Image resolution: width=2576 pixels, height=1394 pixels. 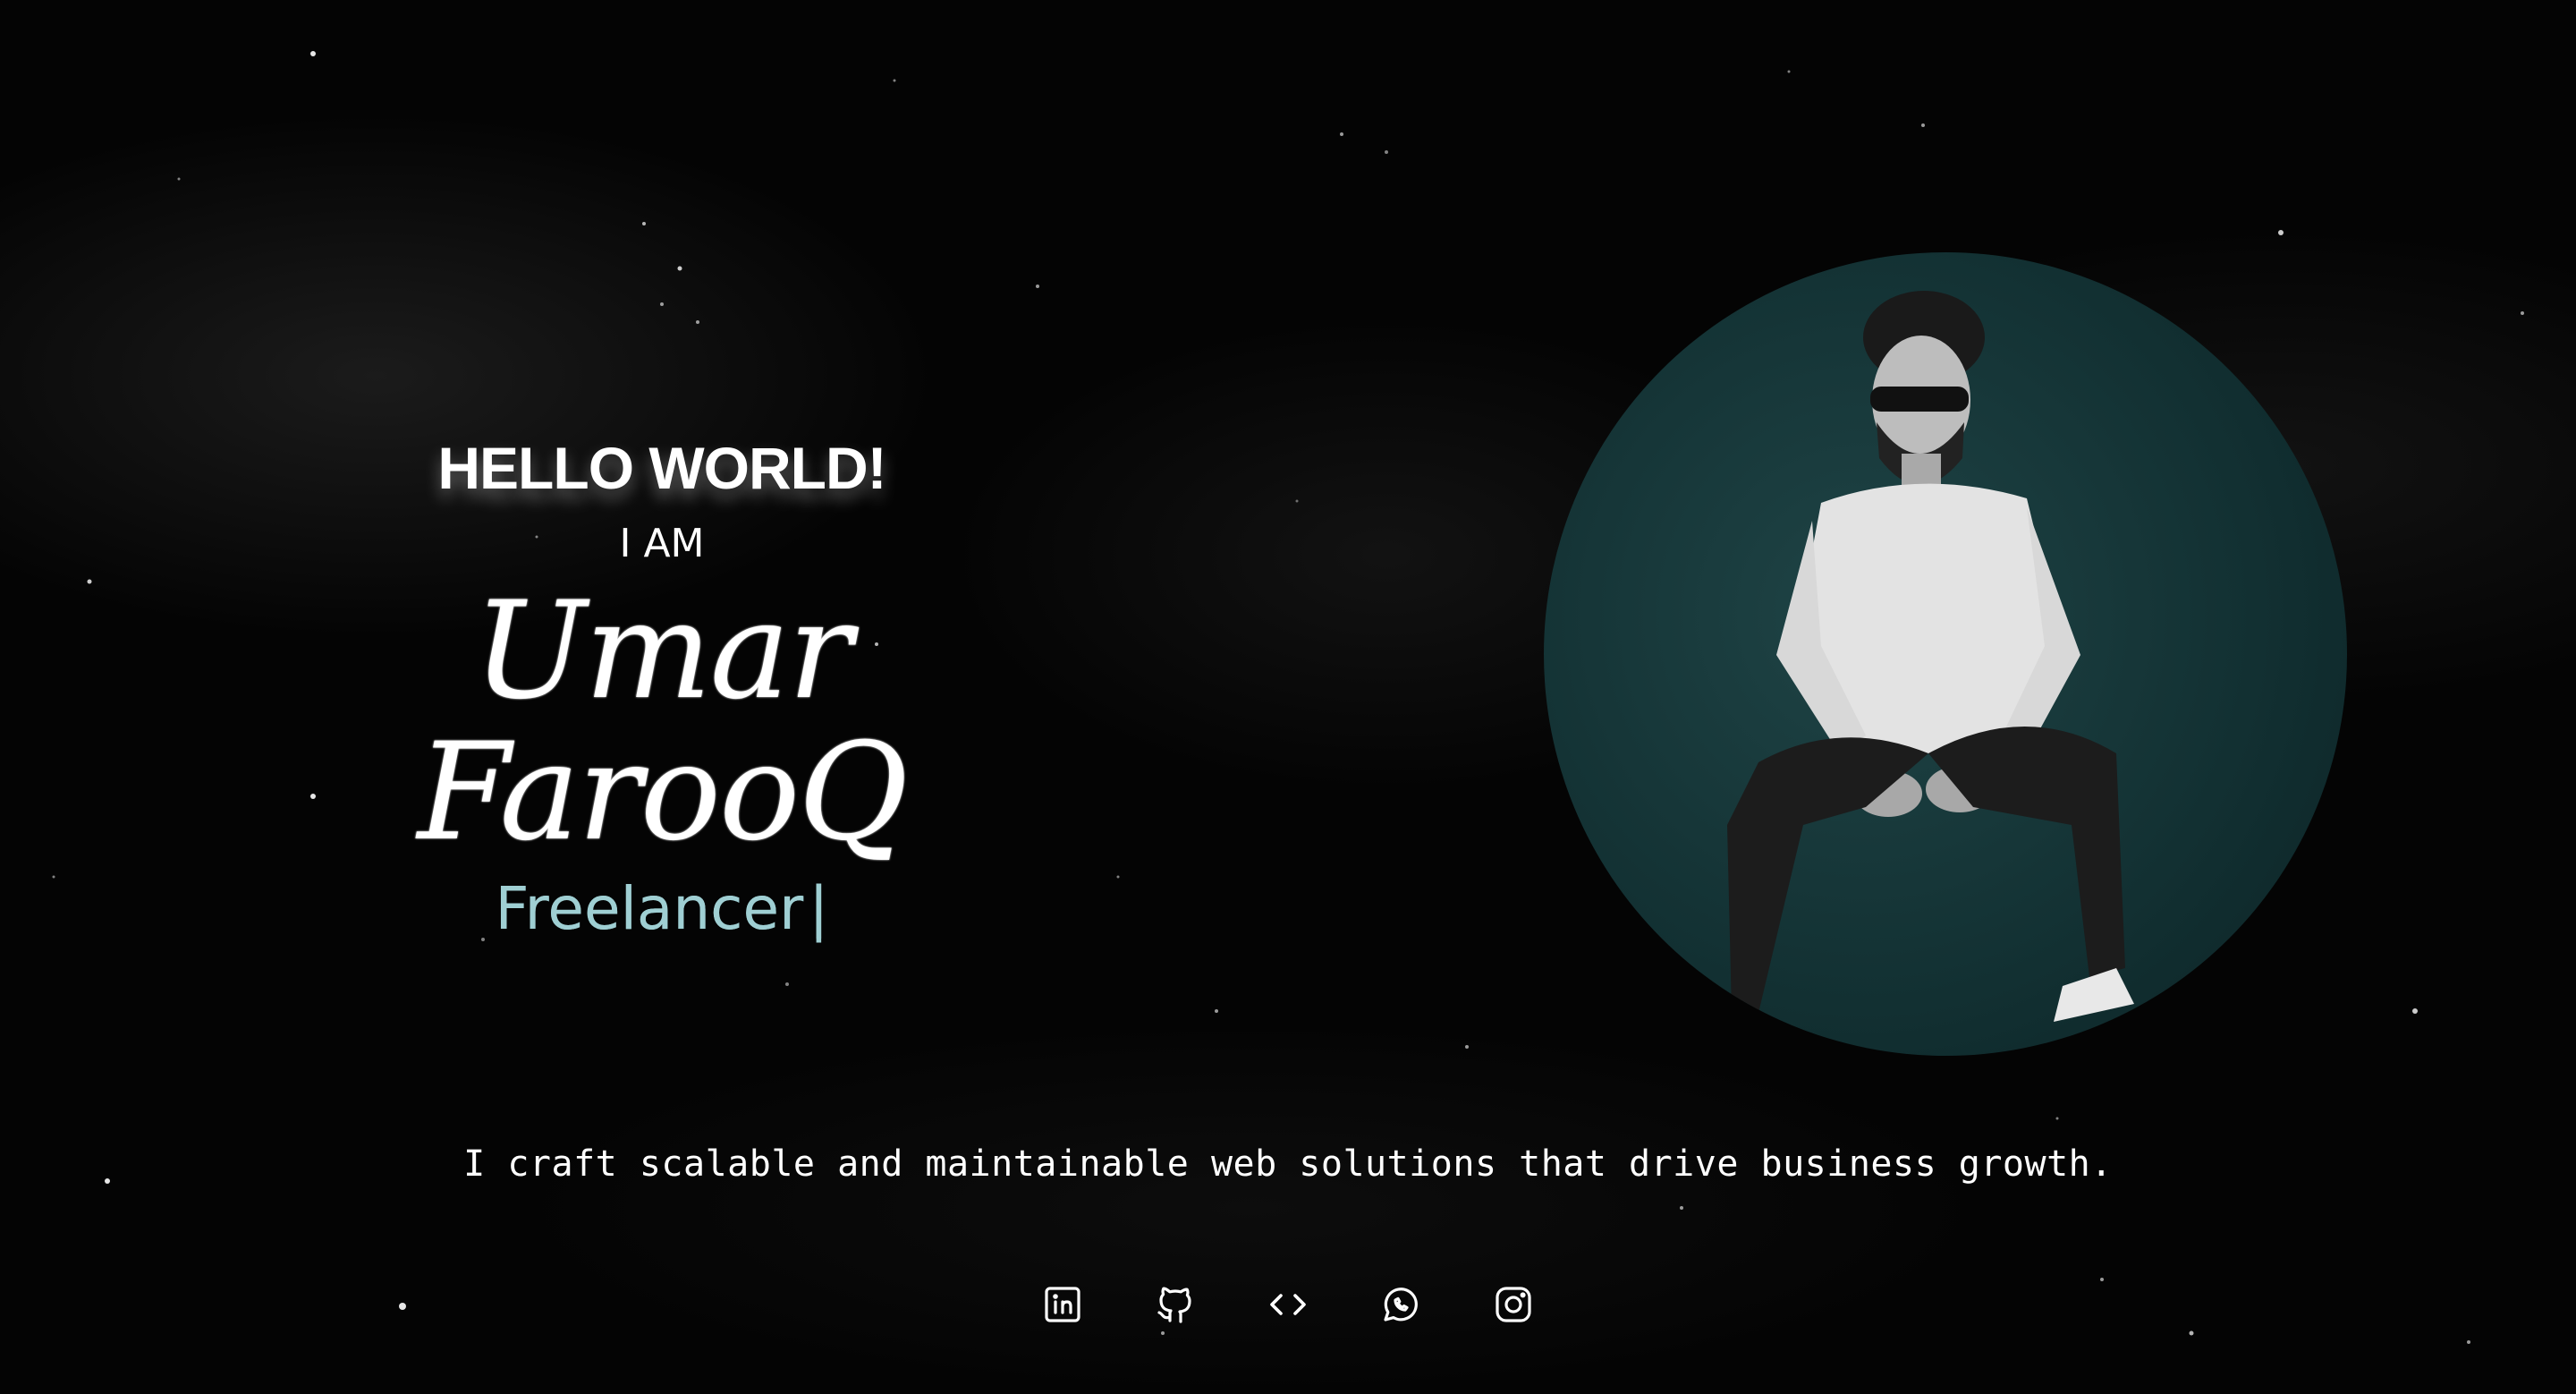 I want to click on github-link, so click(x=1175, y=1304).